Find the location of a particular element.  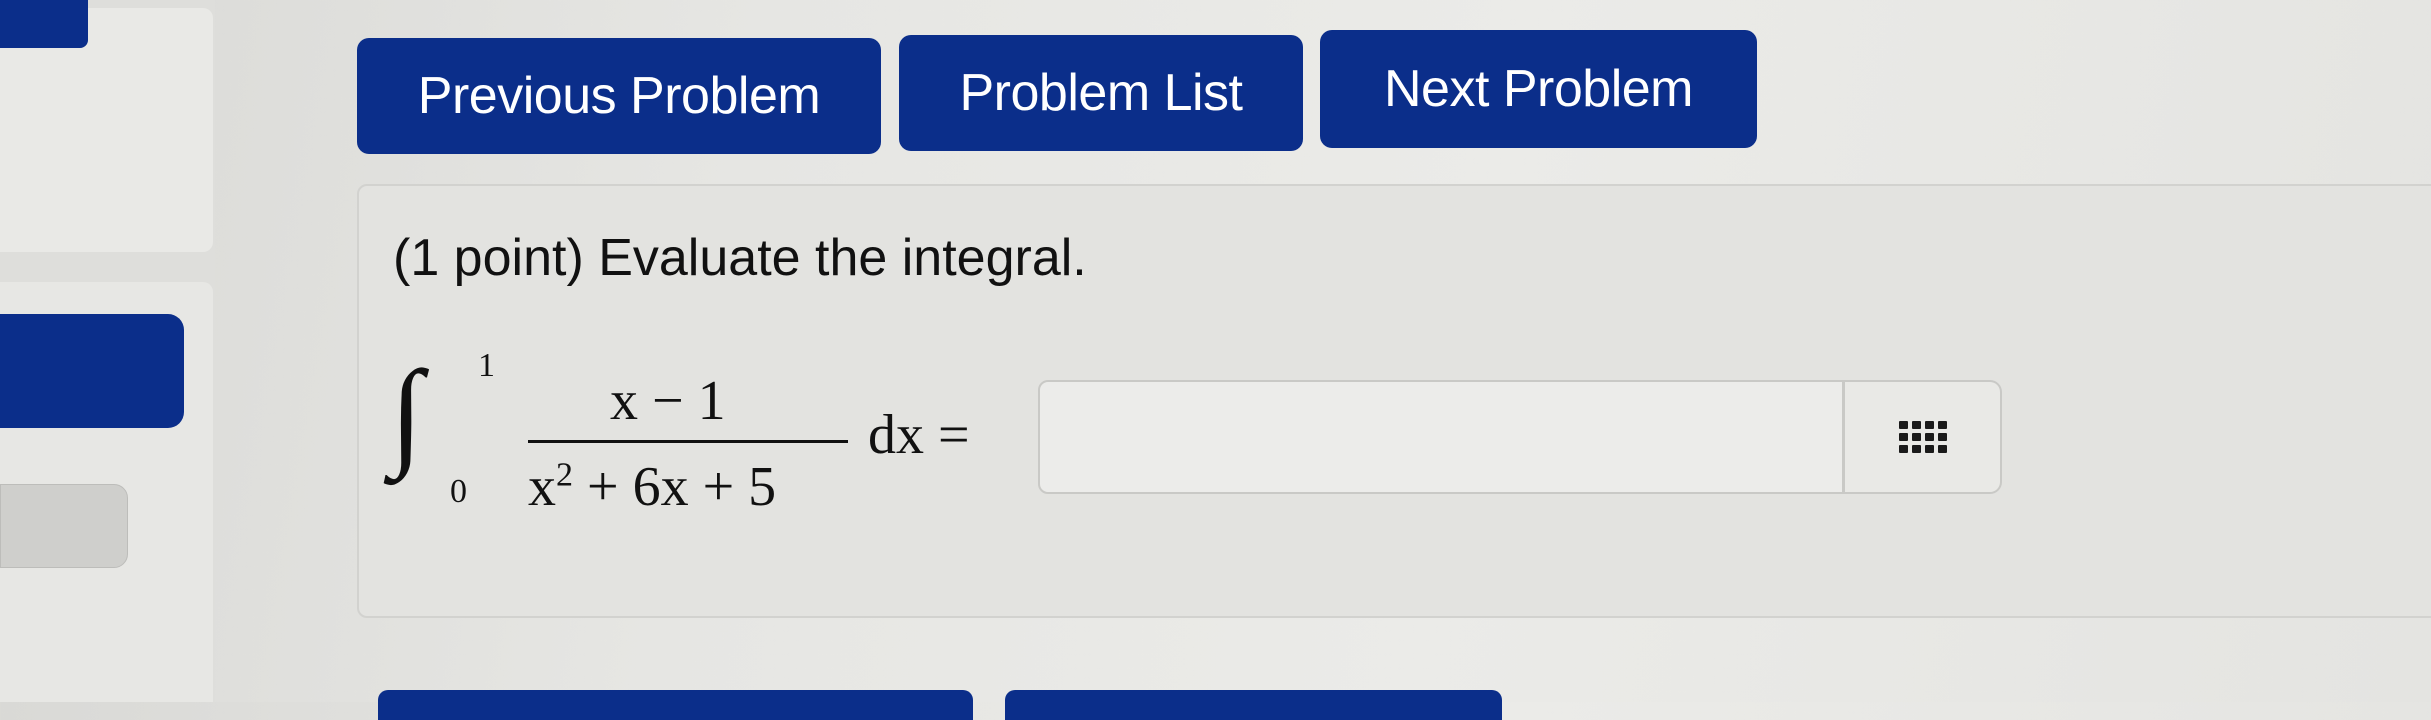

integral-sign: ∫ is located at coordinates (406, 412).